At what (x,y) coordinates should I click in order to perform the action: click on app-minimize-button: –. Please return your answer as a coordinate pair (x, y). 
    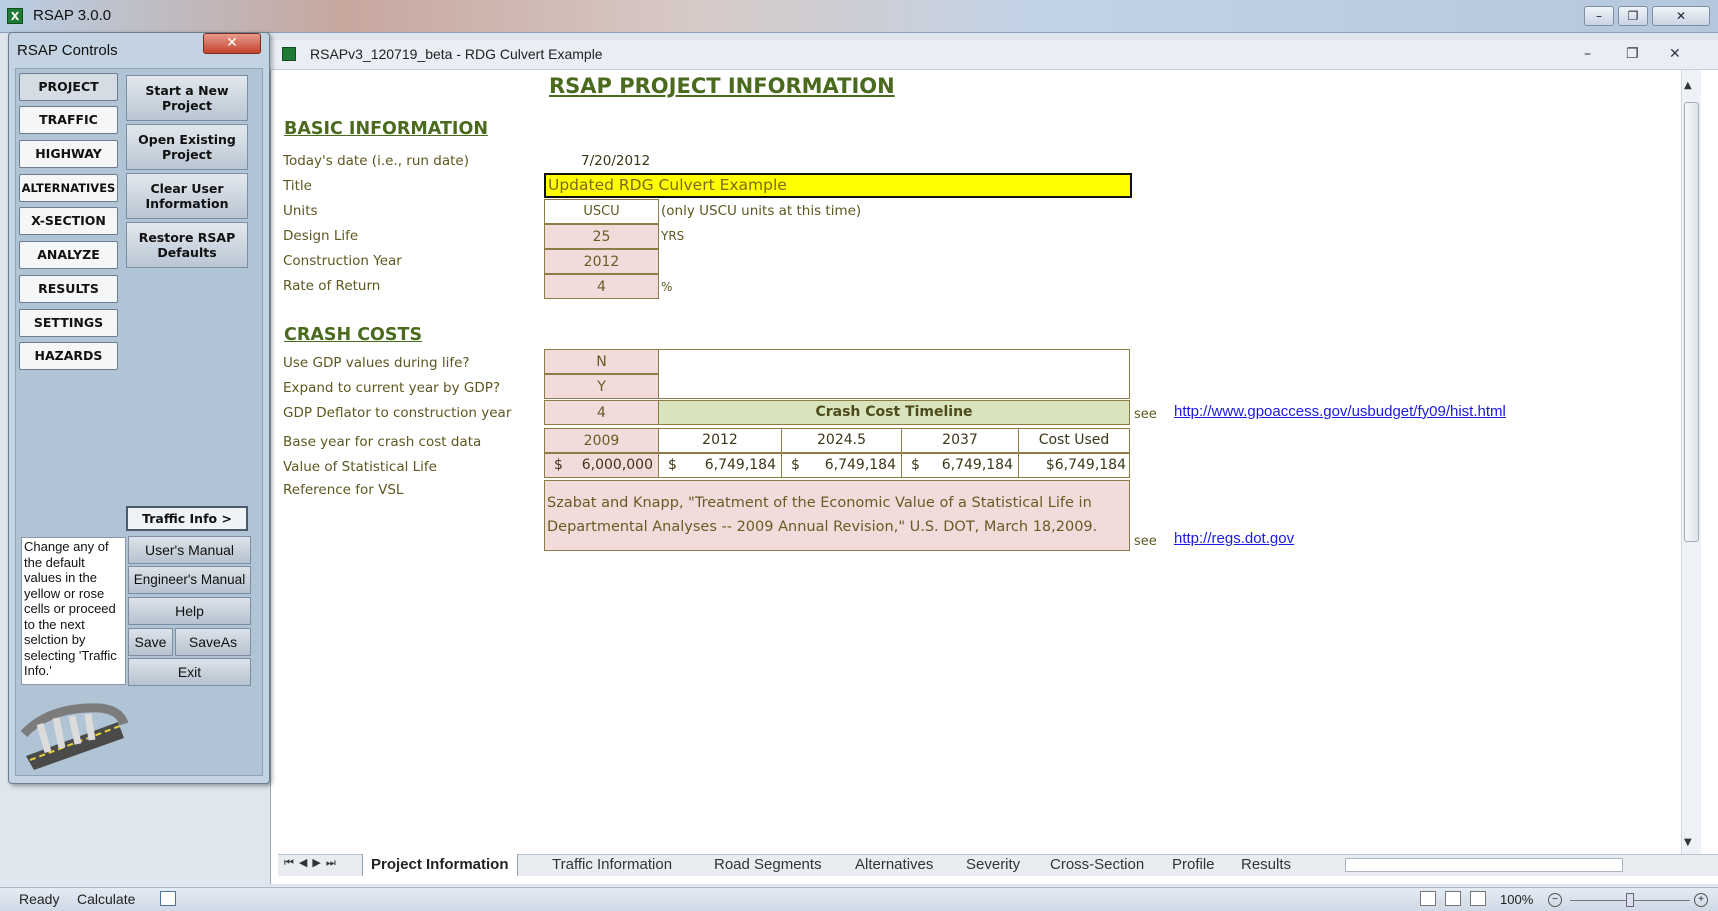
    Looking at the image, I should click on (1599, 16).